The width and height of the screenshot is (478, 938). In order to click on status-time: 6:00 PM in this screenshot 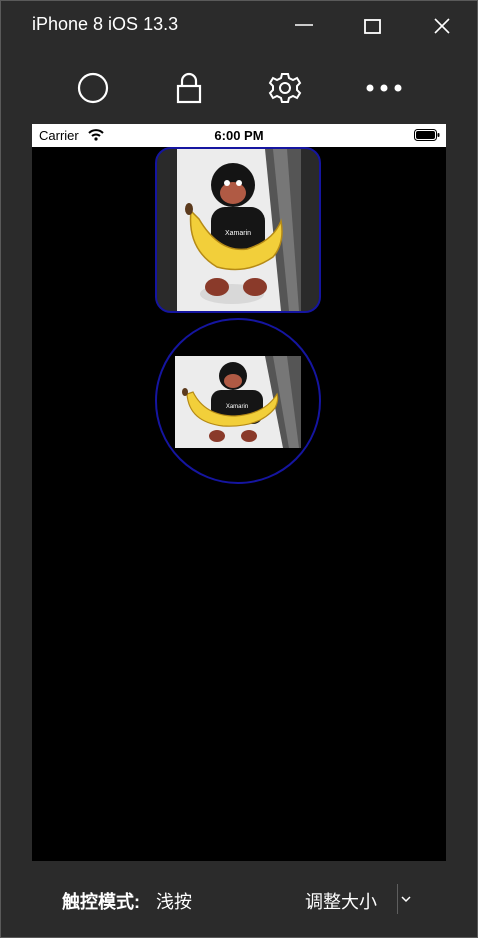, I will do `click(239, 135)`.